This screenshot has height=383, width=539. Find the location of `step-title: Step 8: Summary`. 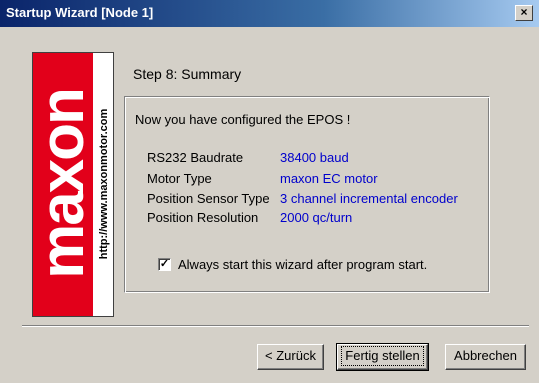

step-title: Step 8: Summary is located at coordinates (187, 74).